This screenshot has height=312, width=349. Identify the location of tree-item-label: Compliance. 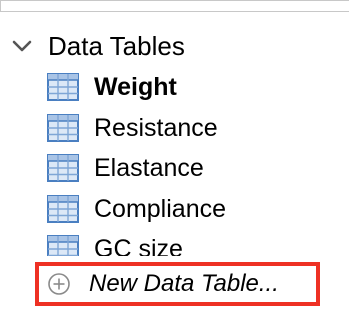
(160, 209).